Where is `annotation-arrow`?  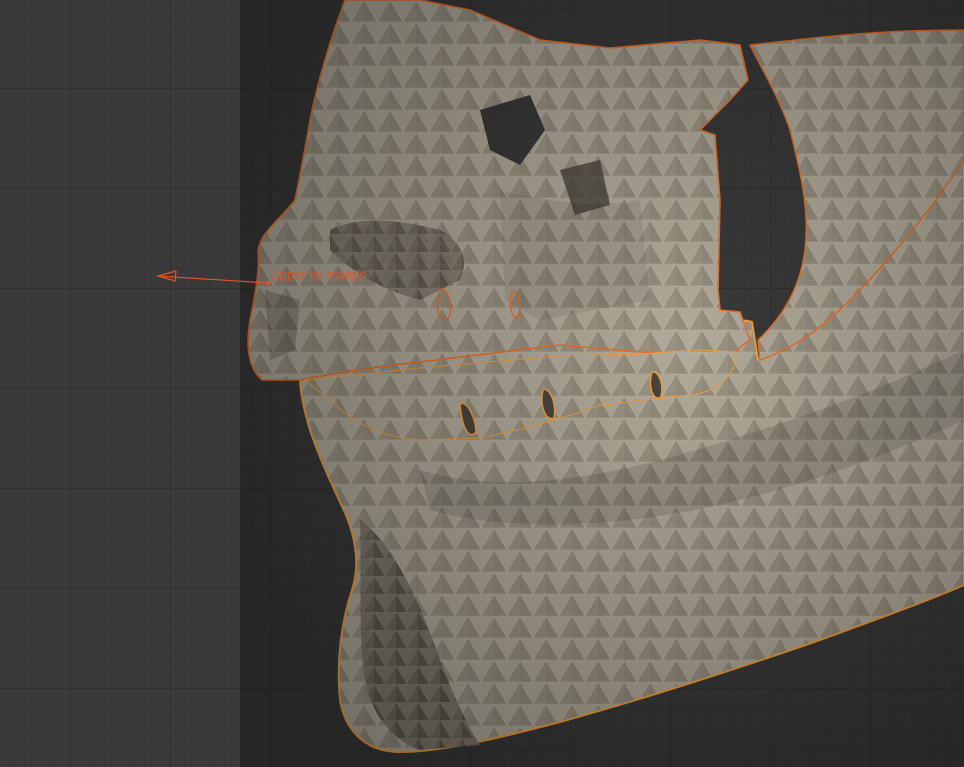
annotation-arrow is located at coordinates (213, 278).